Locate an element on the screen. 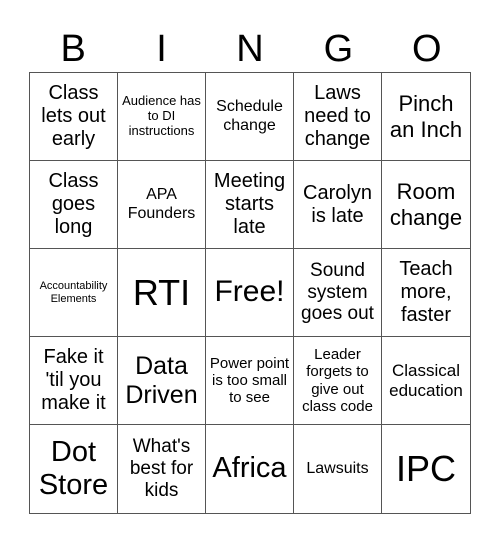 Image resolution: width=500 pixels, height=544 pixels. bingo-cell: Accountability Elements is located at coordinates (74, 293).